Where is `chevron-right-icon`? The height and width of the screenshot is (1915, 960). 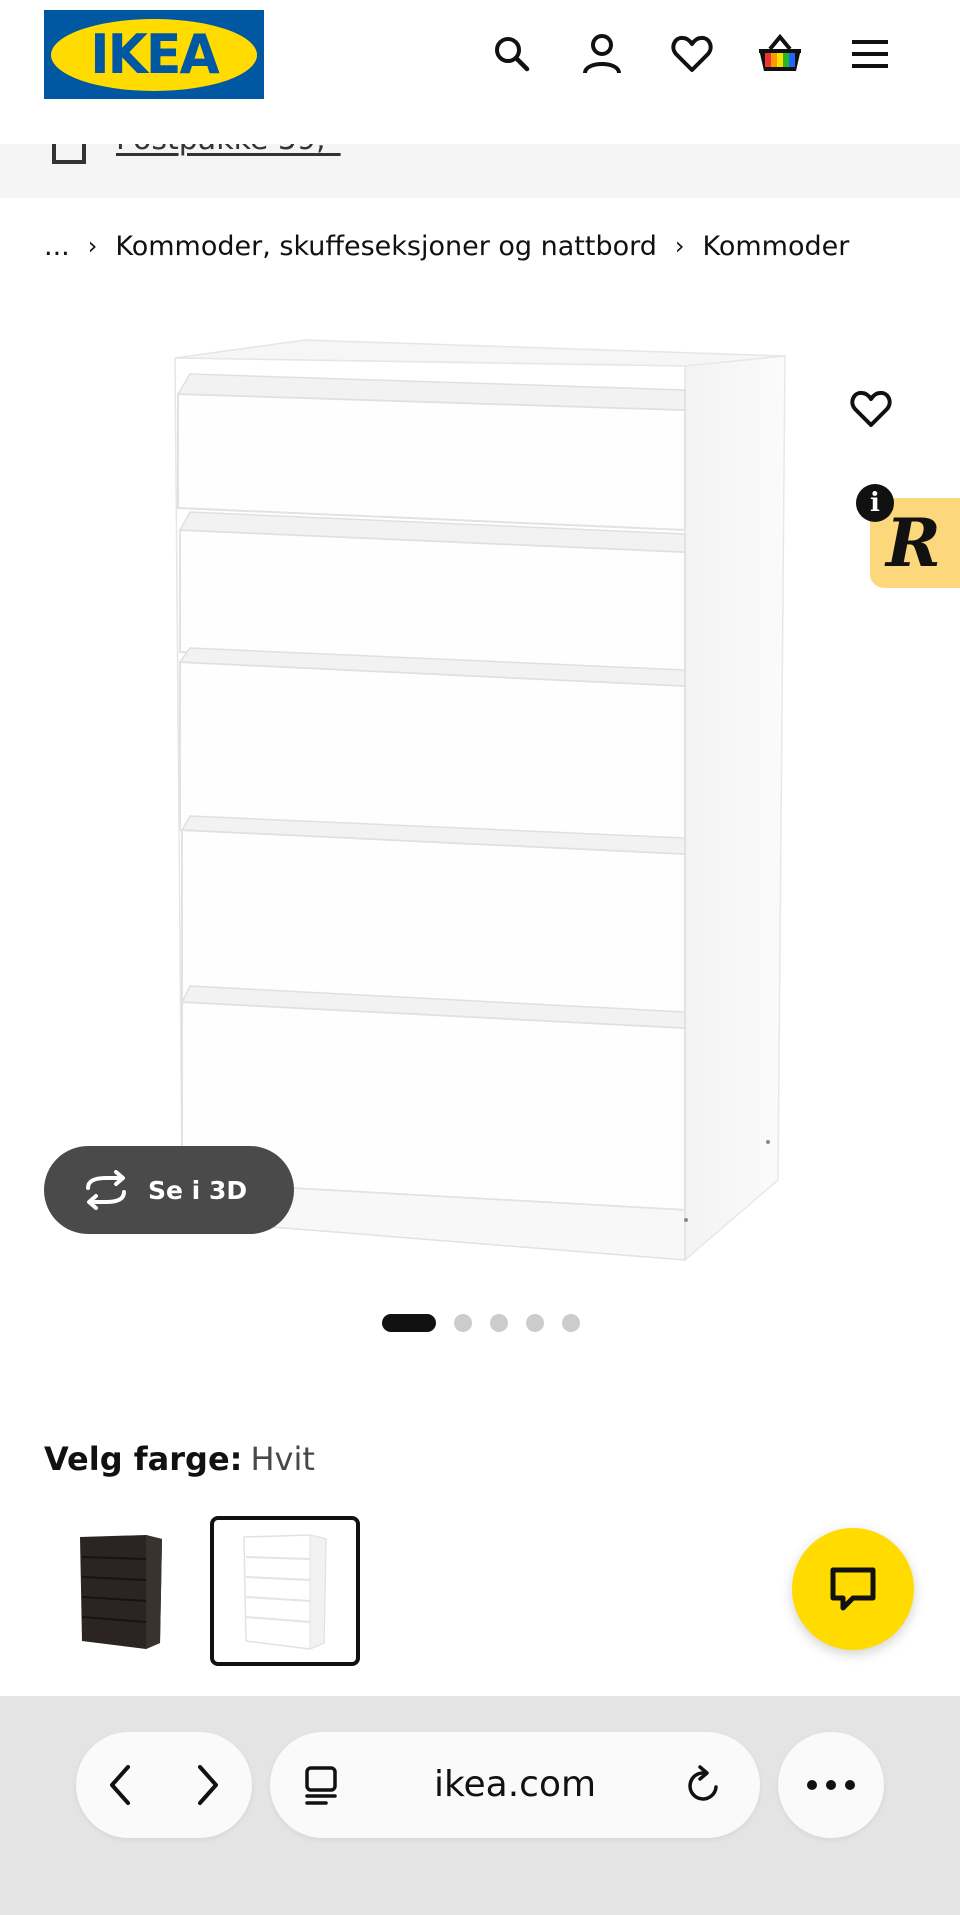 chevron-right-icon is located at coordinates (208, 1785).